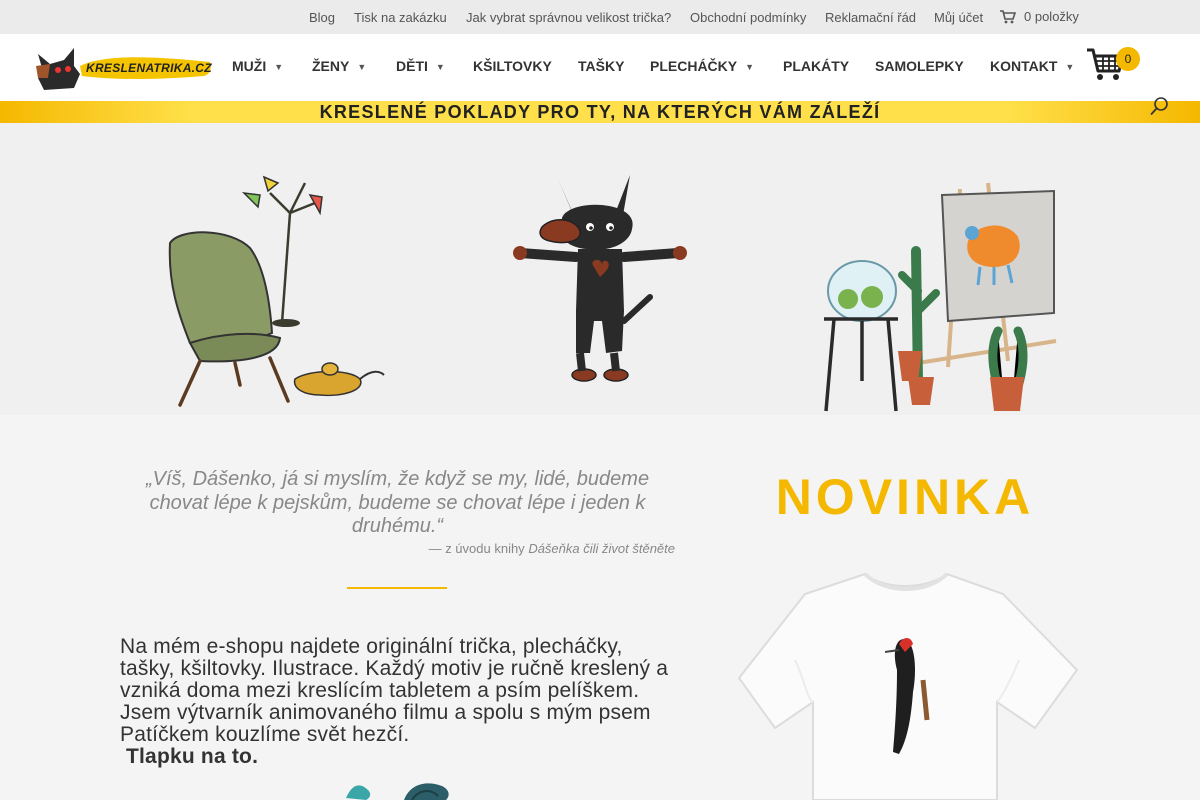 The height and width of the screenshot is (800, 1200). I want to click on nav-label: PLECHÁČKY, so click(694, 66).